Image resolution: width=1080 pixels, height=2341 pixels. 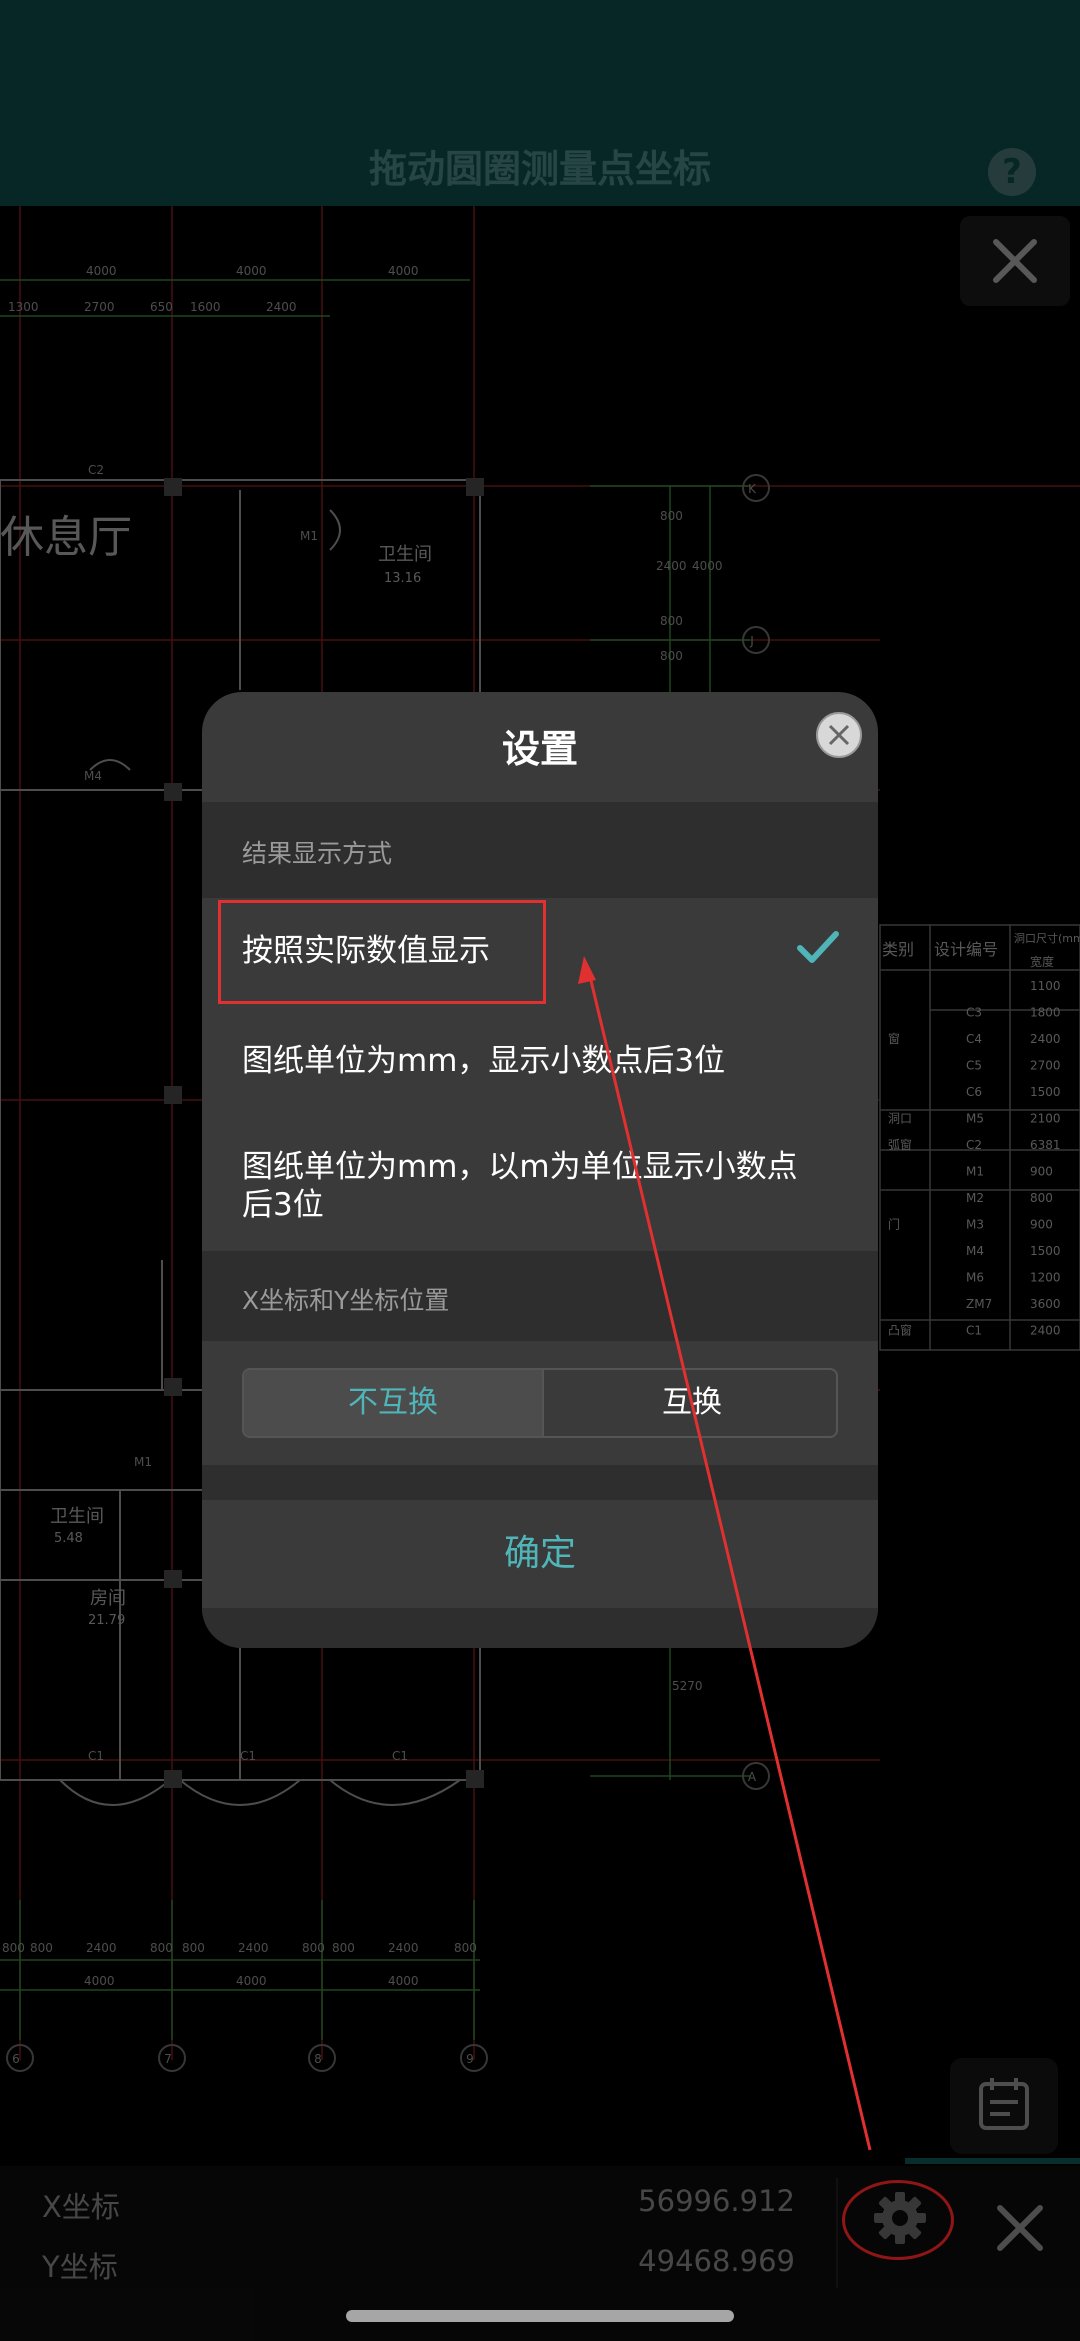 I want to click on dialog-close-button, so click(x=839, y=735).